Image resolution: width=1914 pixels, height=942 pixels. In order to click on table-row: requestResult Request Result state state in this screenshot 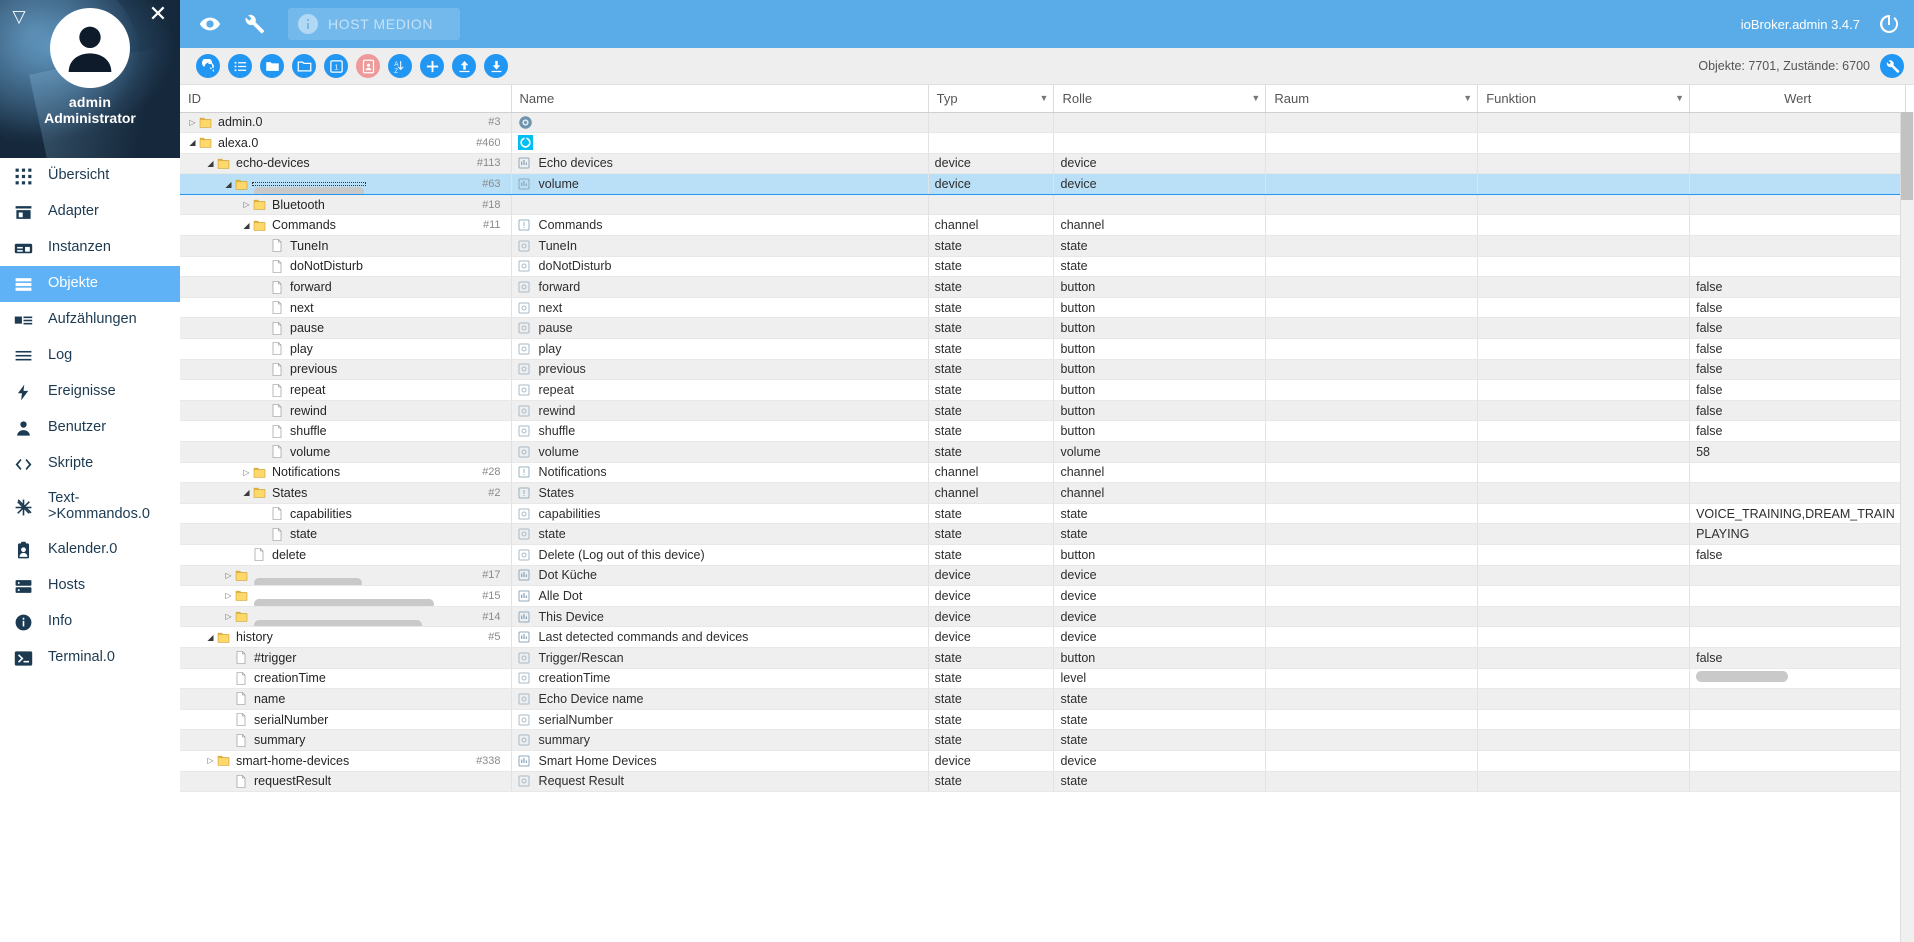, I will do `click(1047, 782)`.